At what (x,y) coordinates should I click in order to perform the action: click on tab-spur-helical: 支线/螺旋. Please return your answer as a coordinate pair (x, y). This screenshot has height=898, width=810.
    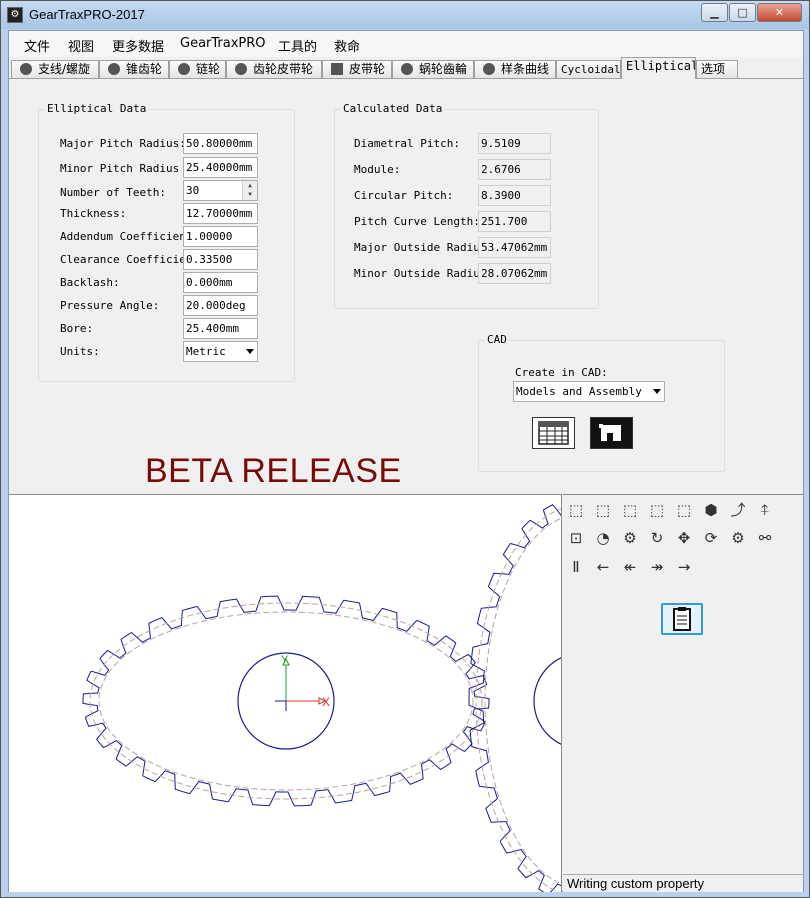
    Looking at the image, I should click on (55, 69).